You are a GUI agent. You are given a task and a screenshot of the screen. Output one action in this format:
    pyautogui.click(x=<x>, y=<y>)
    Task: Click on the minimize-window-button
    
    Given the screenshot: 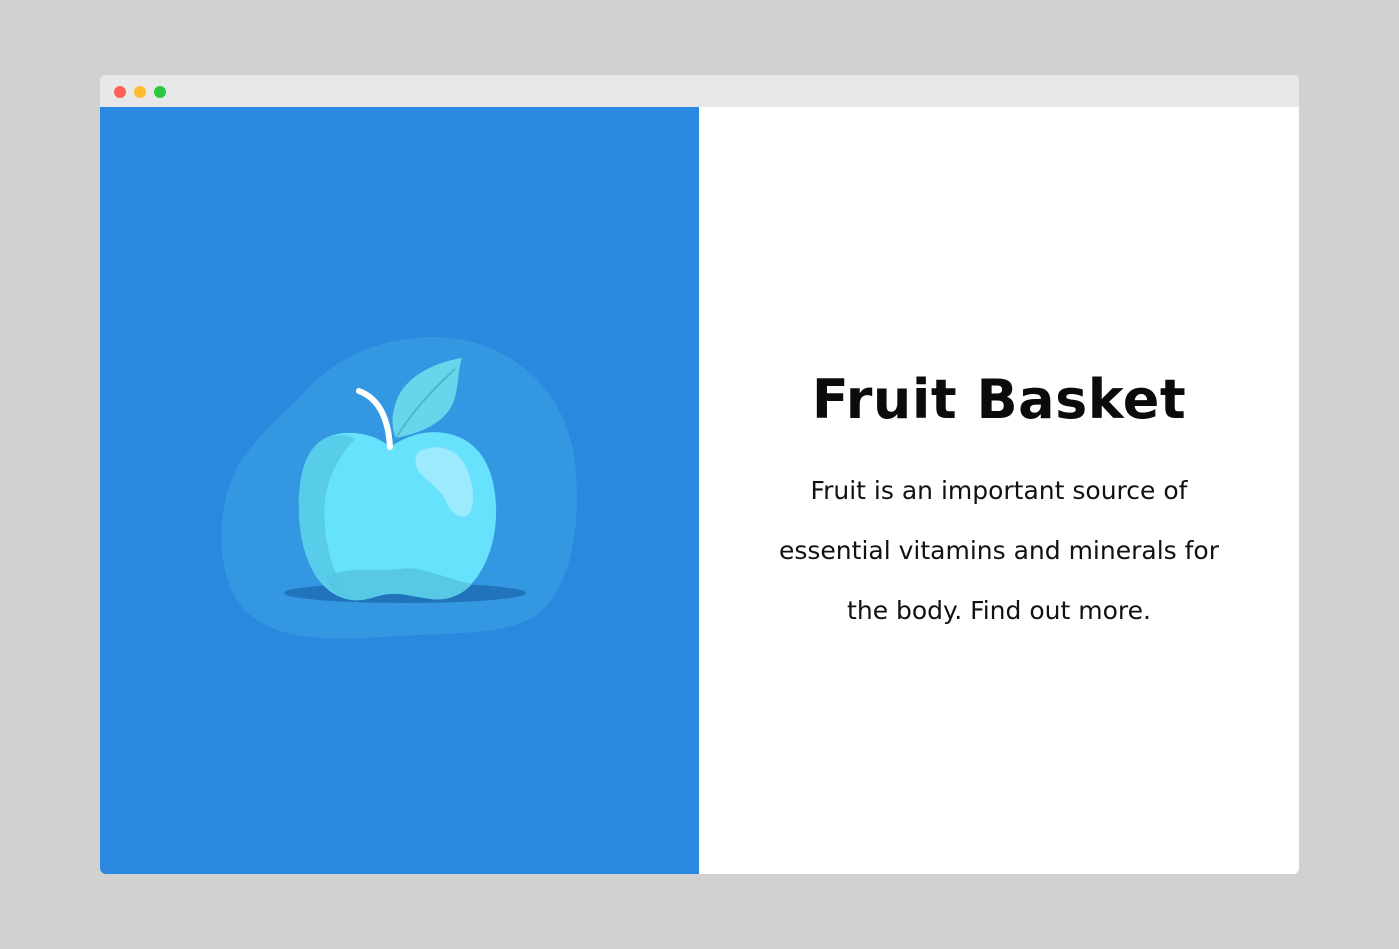 What is the action you would take?
    pyautogui.click(x=140, y=92)
    